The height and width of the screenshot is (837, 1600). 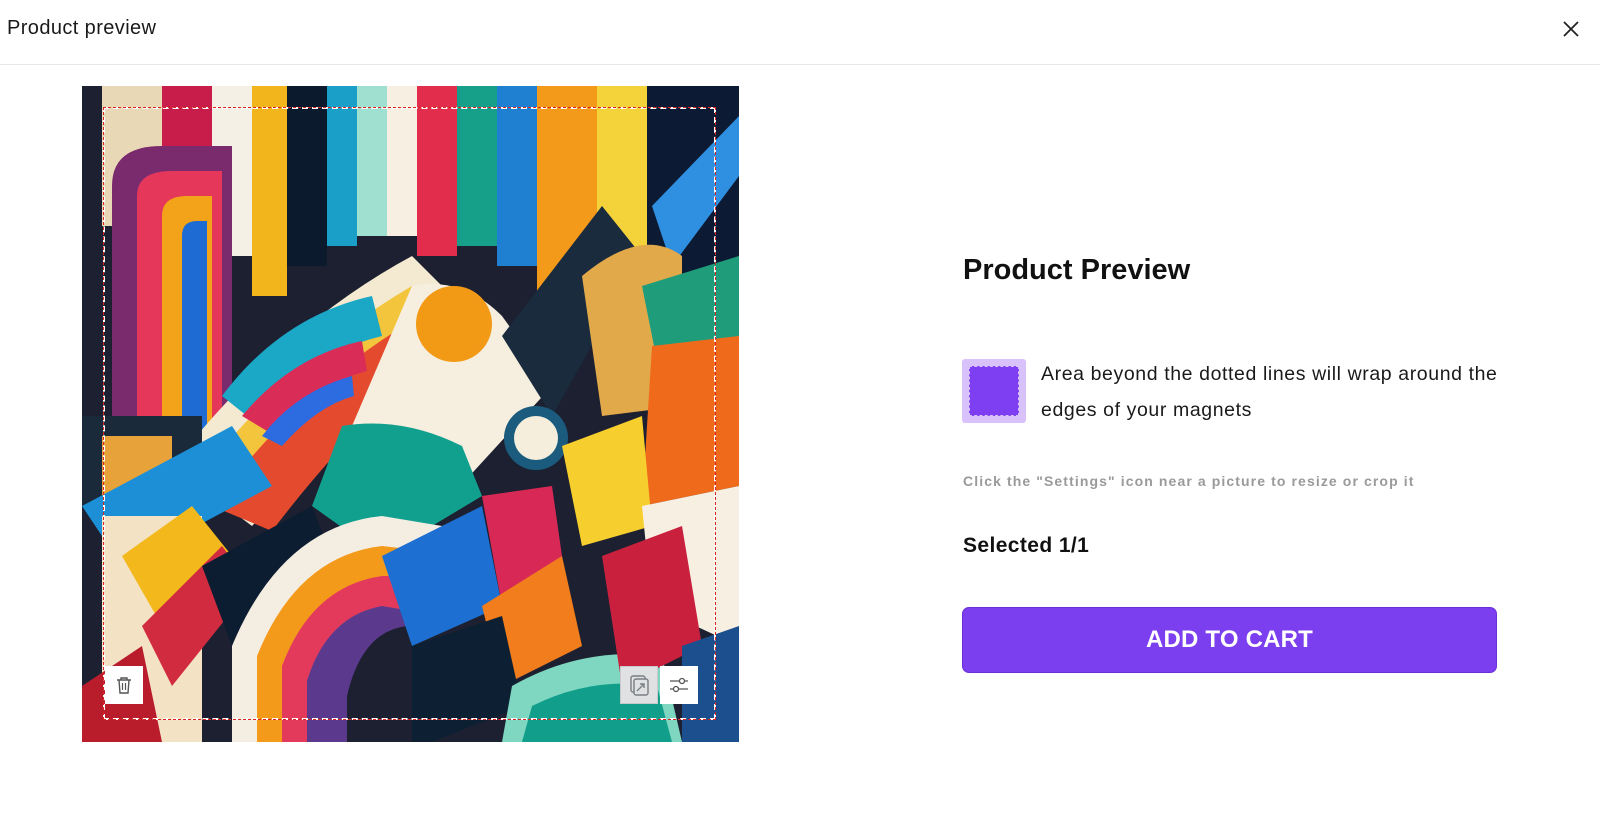 What do you see at coordinates (1229, 640) in the screenshot?
I see `add-to-cart-button: ADD TO CART` at bounding box center [1229, 640].